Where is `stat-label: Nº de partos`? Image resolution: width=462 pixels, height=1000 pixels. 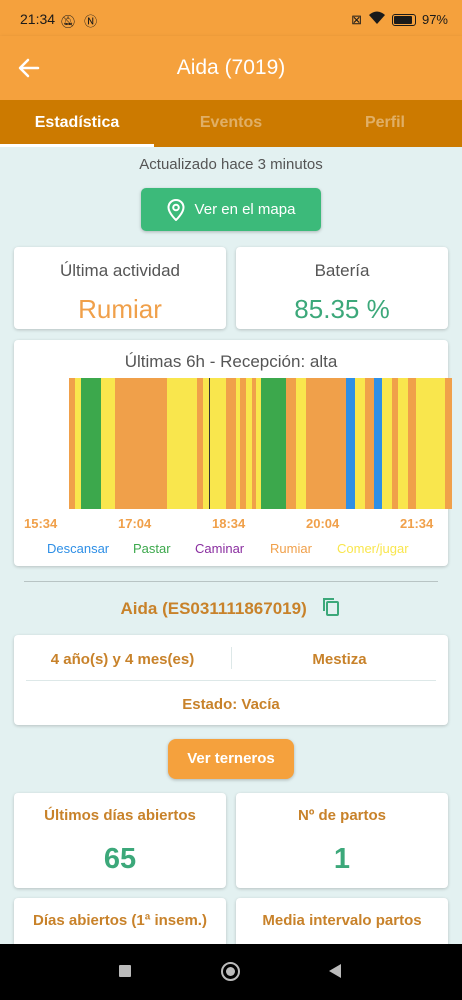
stat-label: Nº de partos is located at coordinates (342, 815).